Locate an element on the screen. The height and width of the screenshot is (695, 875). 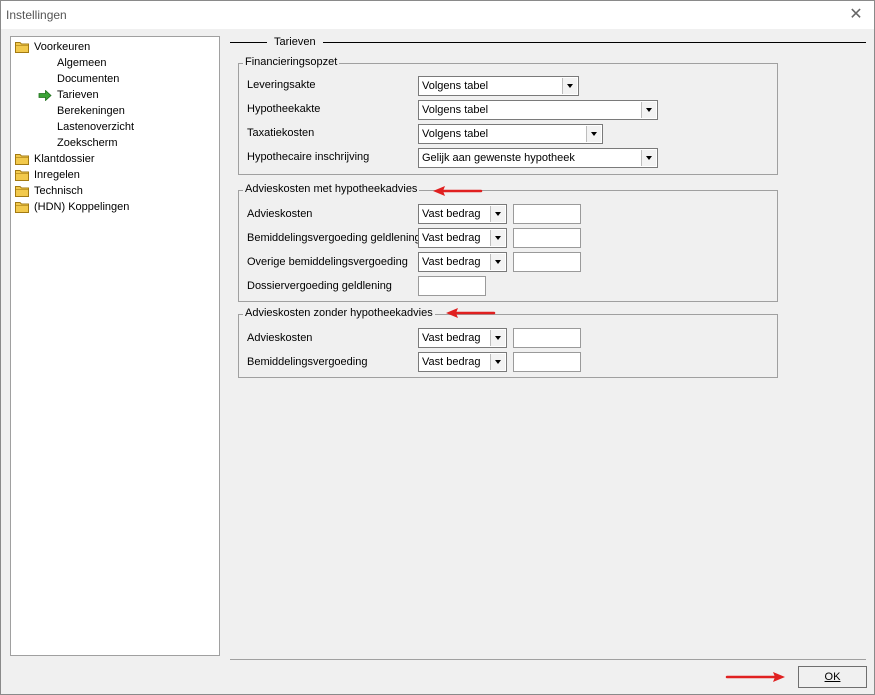
advieskosten-zonder-type-select: Vast bedrag is located at coordinates (462, 338).